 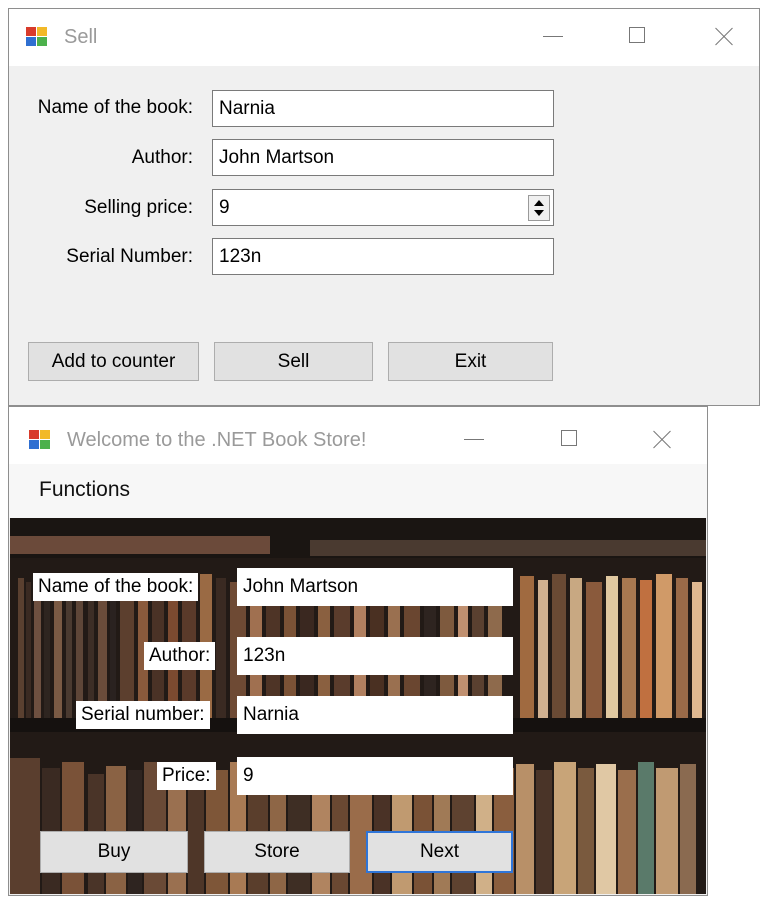 I want to click on add-to-counter-button: Add to counter, so click(x=113, y=361).